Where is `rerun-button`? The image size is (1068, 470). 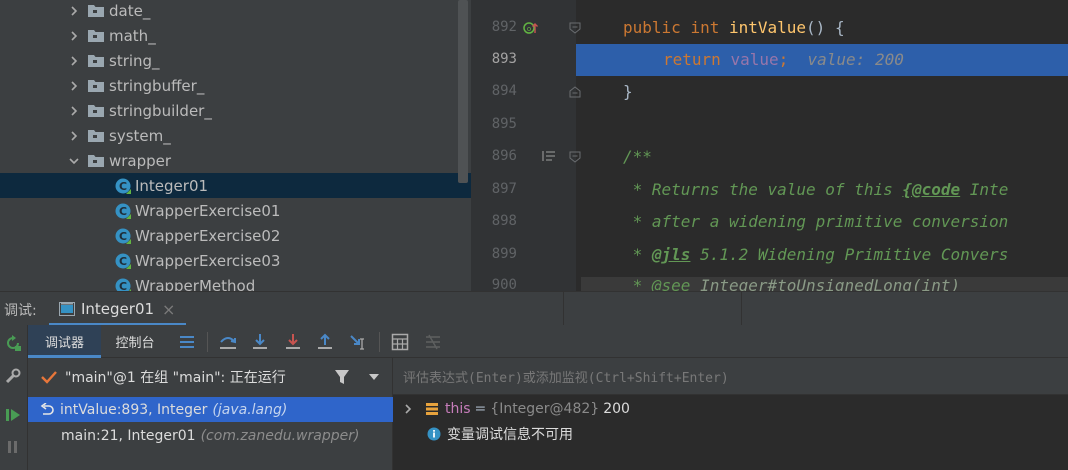
rerun-button is located at coordinates (13, 343).